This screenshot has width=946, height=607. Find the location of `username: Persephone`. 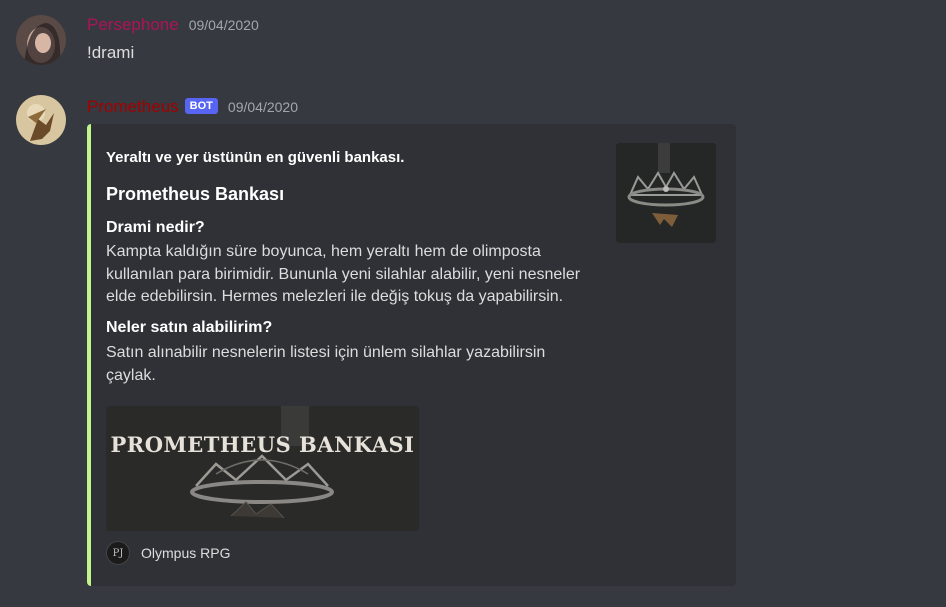

username: Persephone is located at coordinates (133, 25).